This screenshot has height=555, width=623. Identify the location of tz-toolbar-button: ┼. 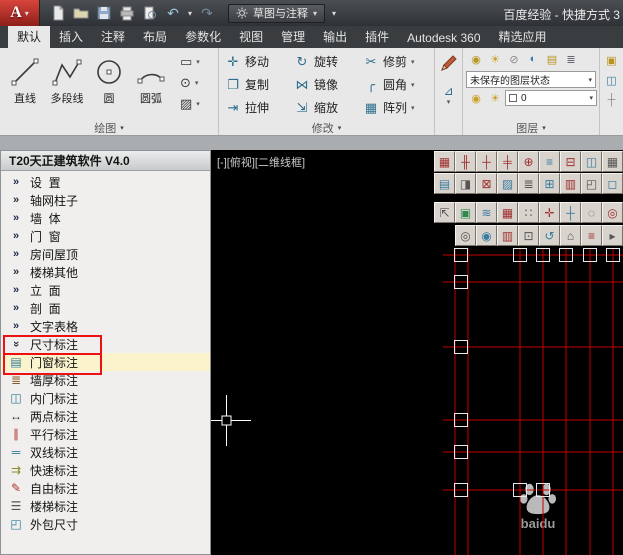
(570, 212).